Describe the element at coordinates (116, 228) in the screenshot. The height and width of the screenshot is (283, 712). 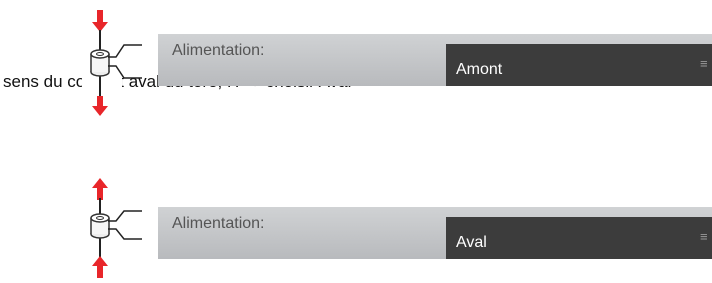
I see `torus-diagram-upstream` at that location.